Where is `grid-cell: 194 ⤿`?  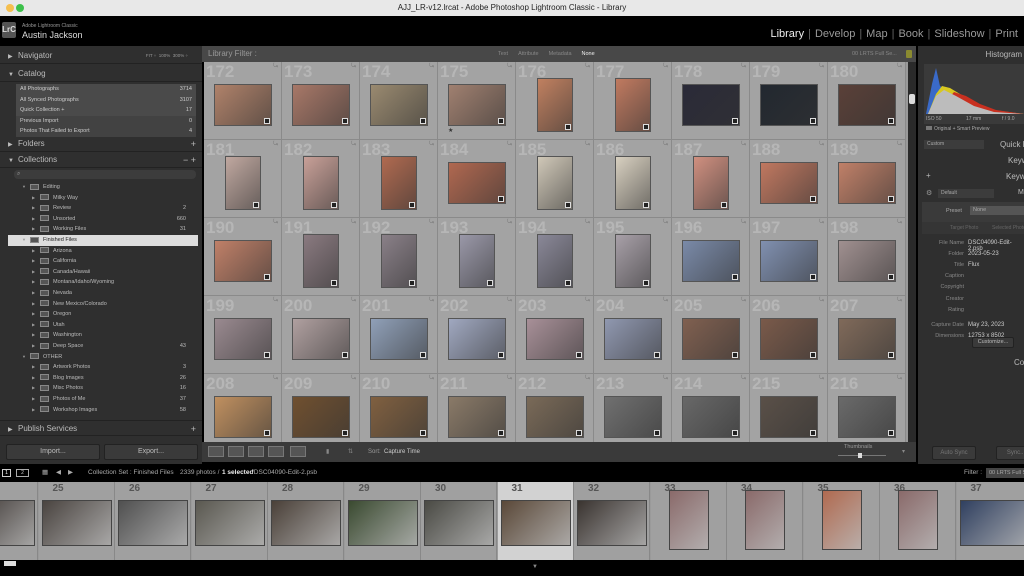
grid-cell: 194 ⤿ is located at coordinates (555, 257).